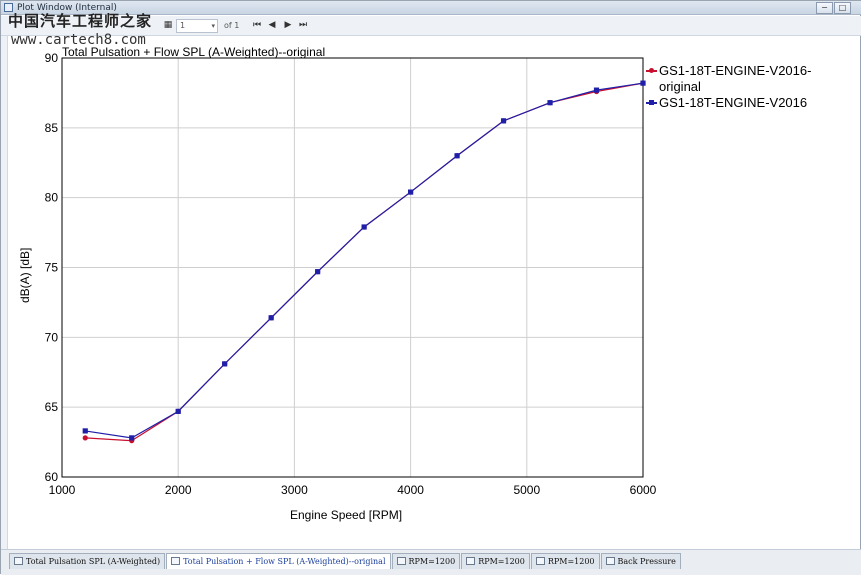 The height and width of the screenshot is (575, 861). I want to click on legend-label-cont: original, so click(680, 86).